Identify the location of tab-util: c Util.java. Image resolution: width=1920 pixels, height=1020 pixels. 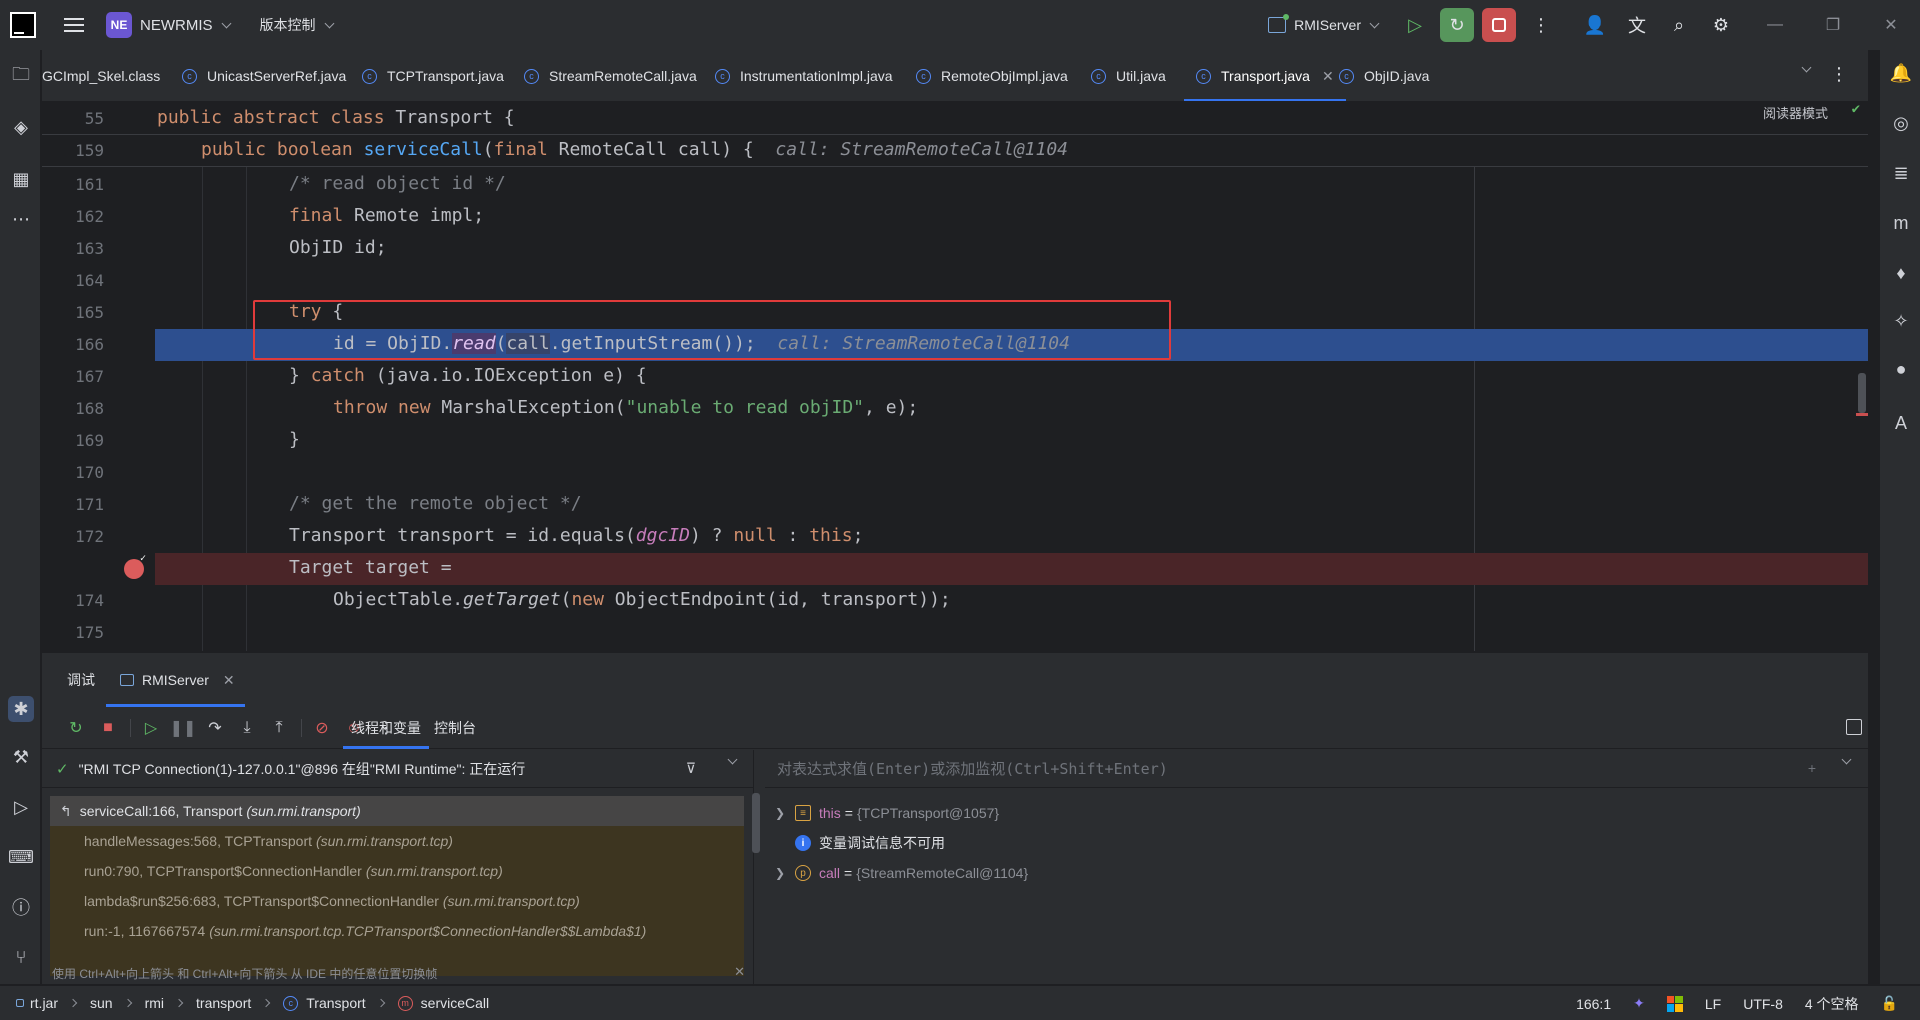
(1128, 75).